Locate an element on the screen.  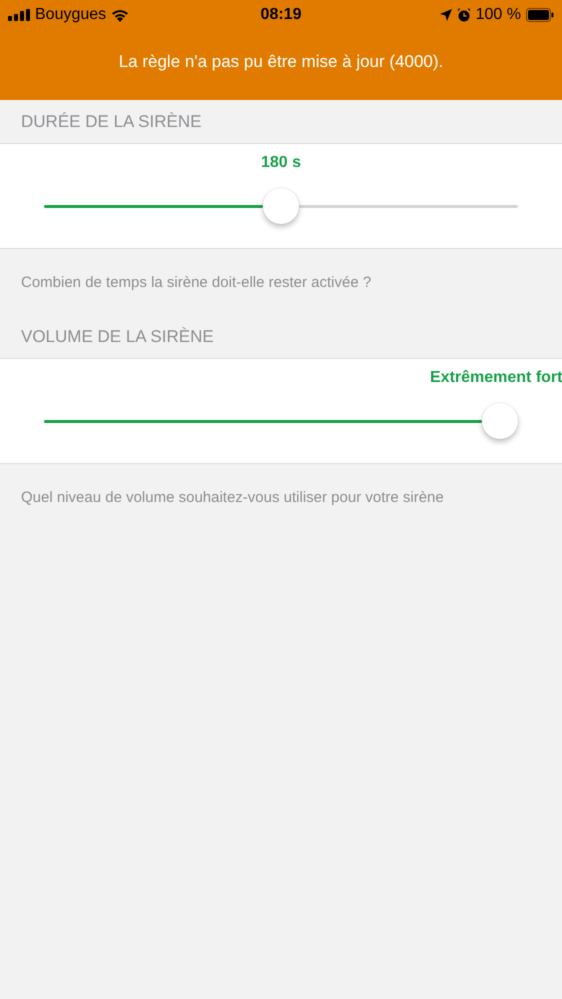
location-arrow-icon is located at coordinates (446, 15).